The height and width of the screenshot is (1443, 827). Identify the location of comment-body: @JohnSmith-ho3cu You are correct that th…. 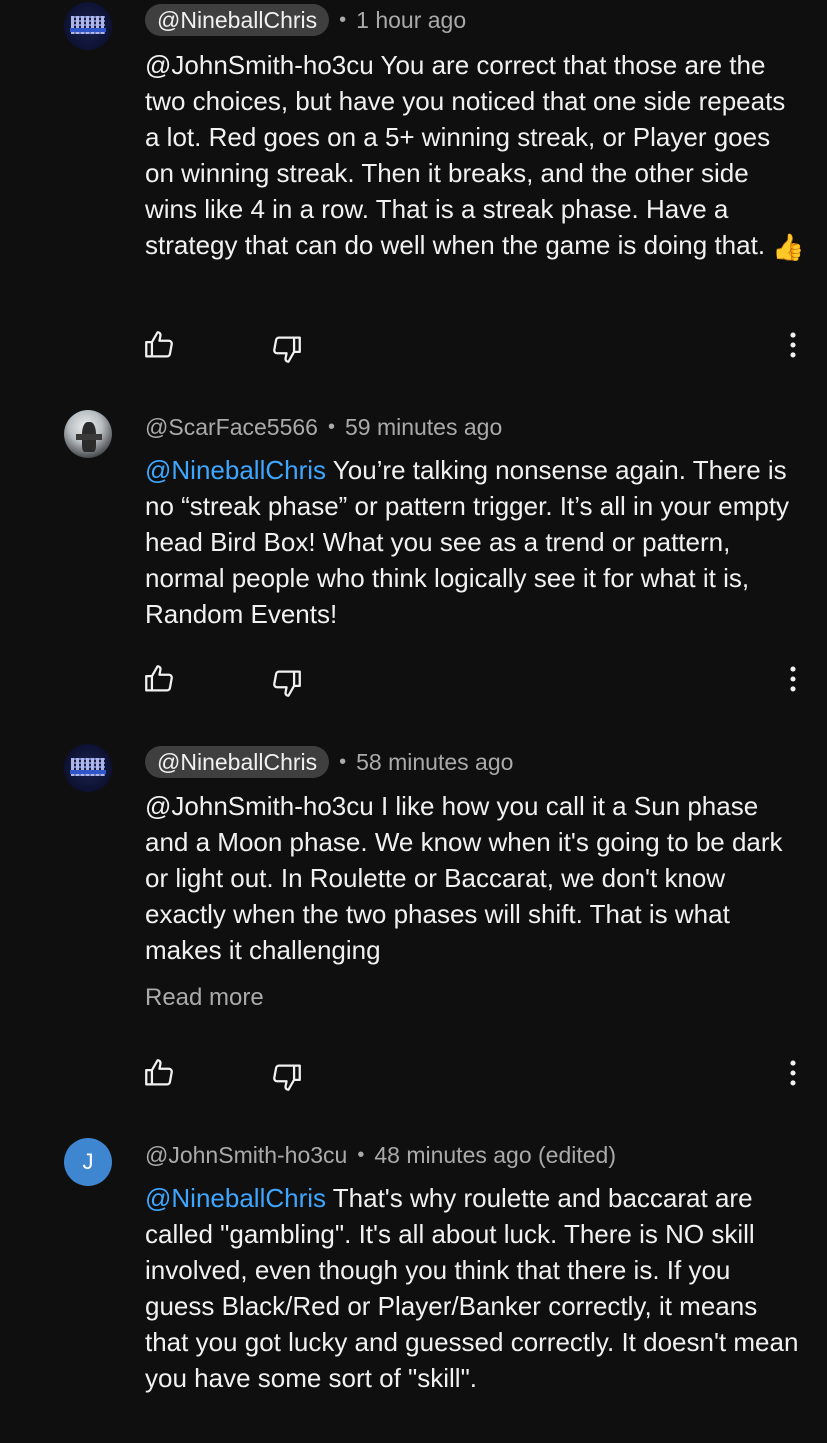
(465, 155).